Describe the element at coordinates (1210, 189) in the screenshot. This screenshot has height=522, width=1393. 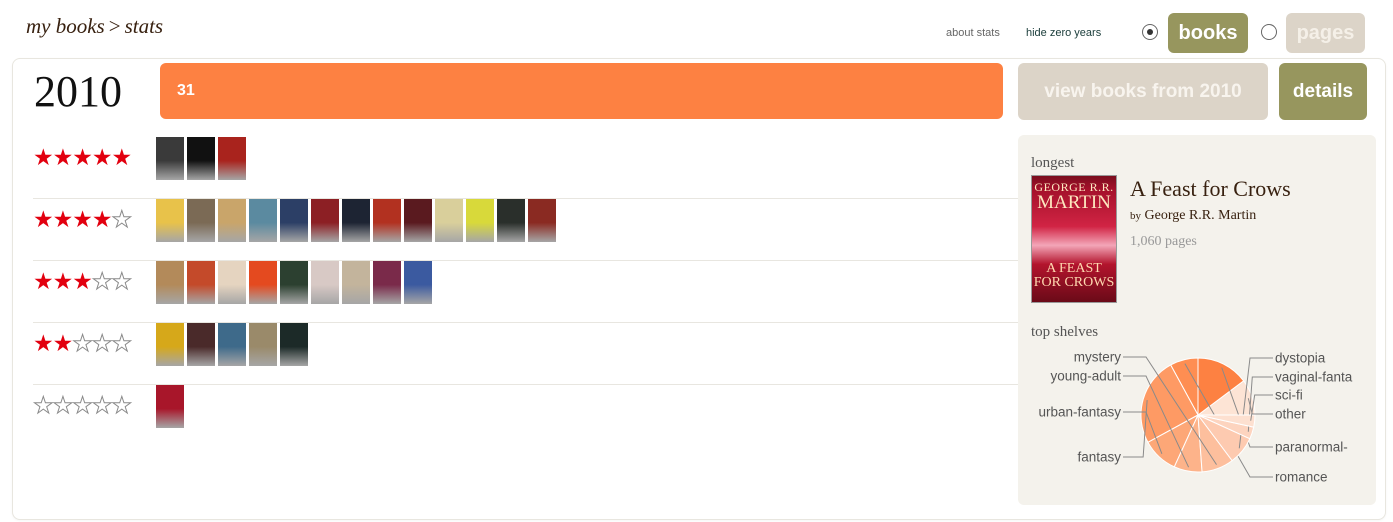
I see `longest-book-title: A Feast for Crows` at that location.